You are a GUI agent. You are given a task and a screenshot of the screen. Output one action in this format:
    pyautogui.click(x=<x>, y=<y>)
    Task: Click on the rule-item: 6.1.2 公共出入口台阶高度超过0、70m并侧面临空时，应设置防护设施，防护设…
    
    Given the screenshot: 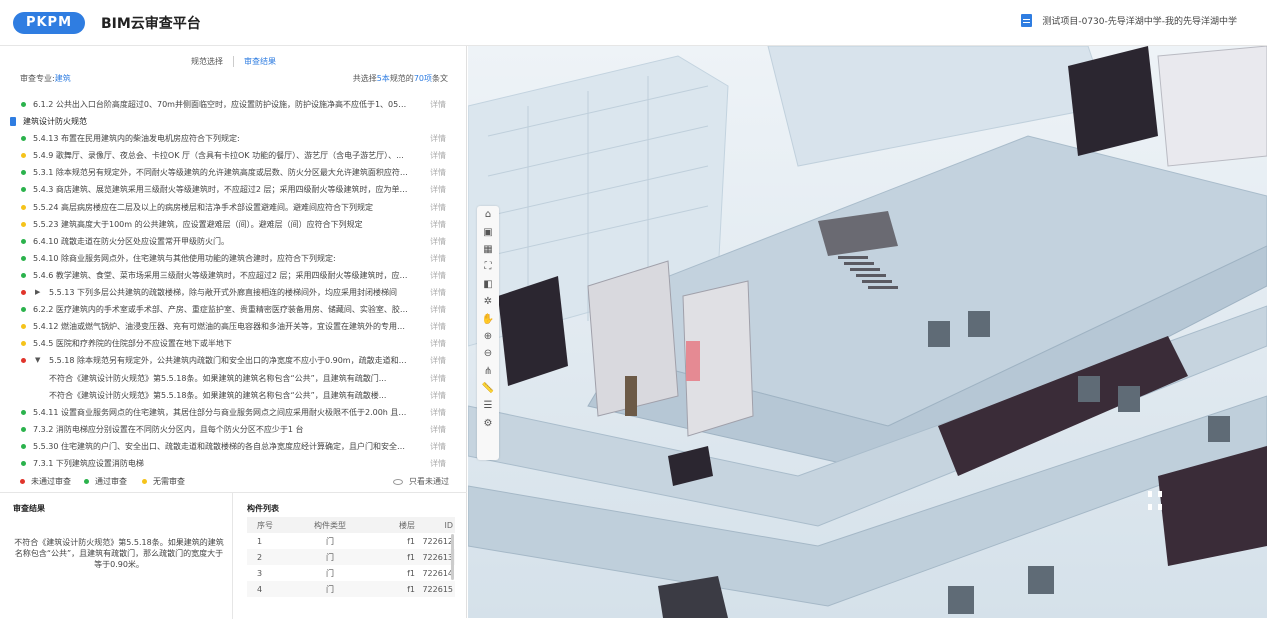 What is the action you would take?
    pyautogui.click(x=233, y=104)
    